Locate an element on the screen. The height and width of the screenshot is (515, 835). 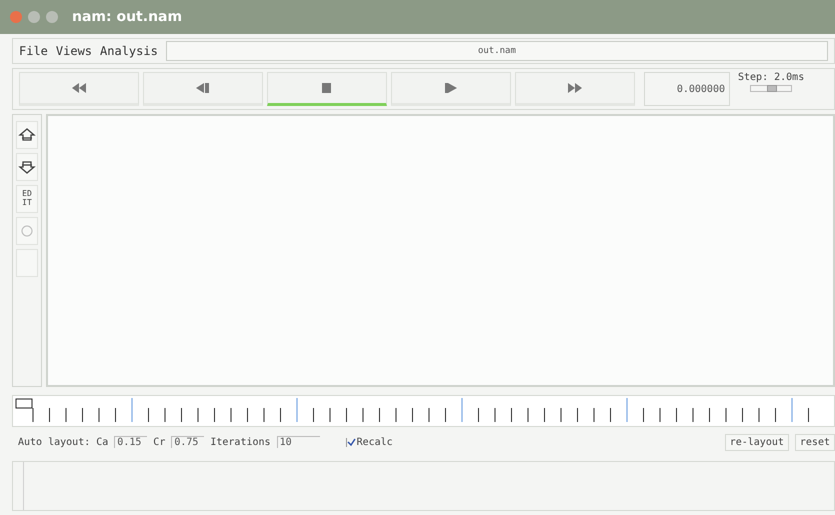
forward-button is located at coordinates (575, 89).